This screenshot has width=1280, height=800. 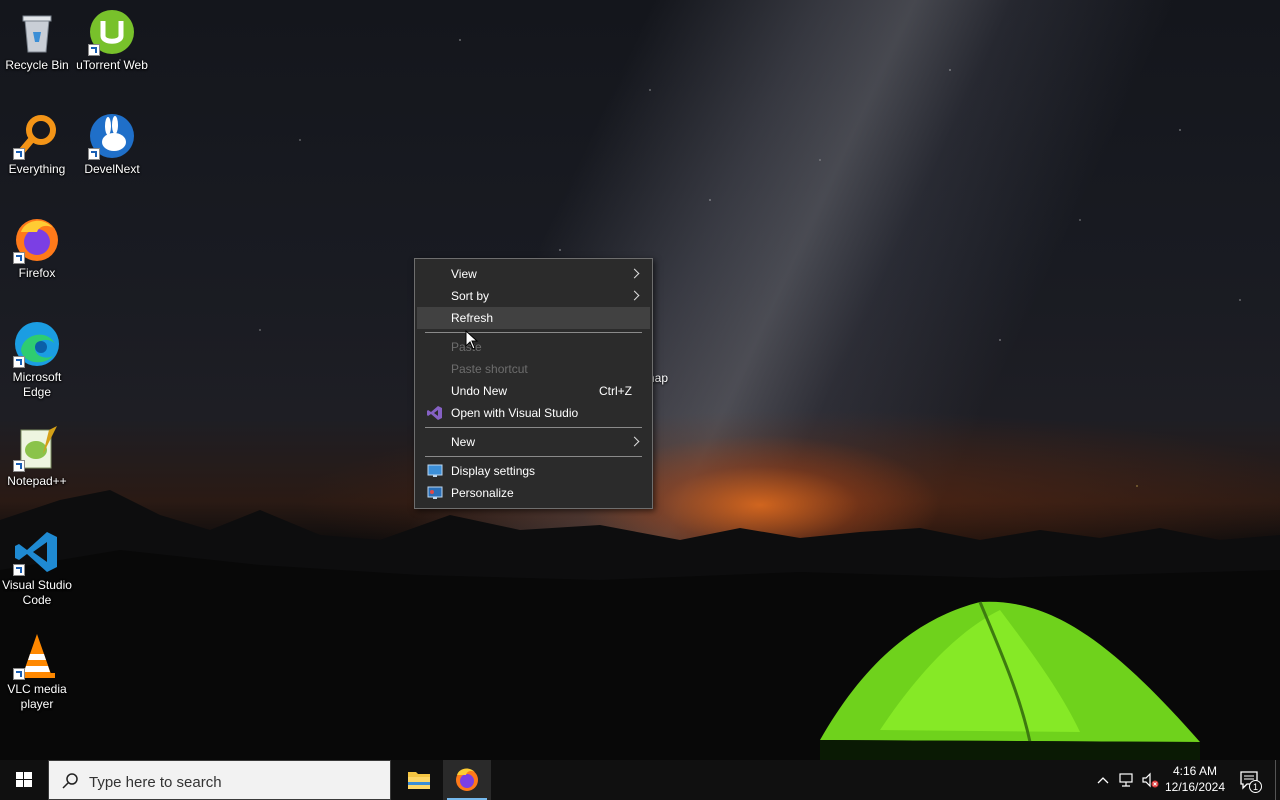 I want to click on show-hidden-icons-chevron-icon, so click(x=1103, y=780).